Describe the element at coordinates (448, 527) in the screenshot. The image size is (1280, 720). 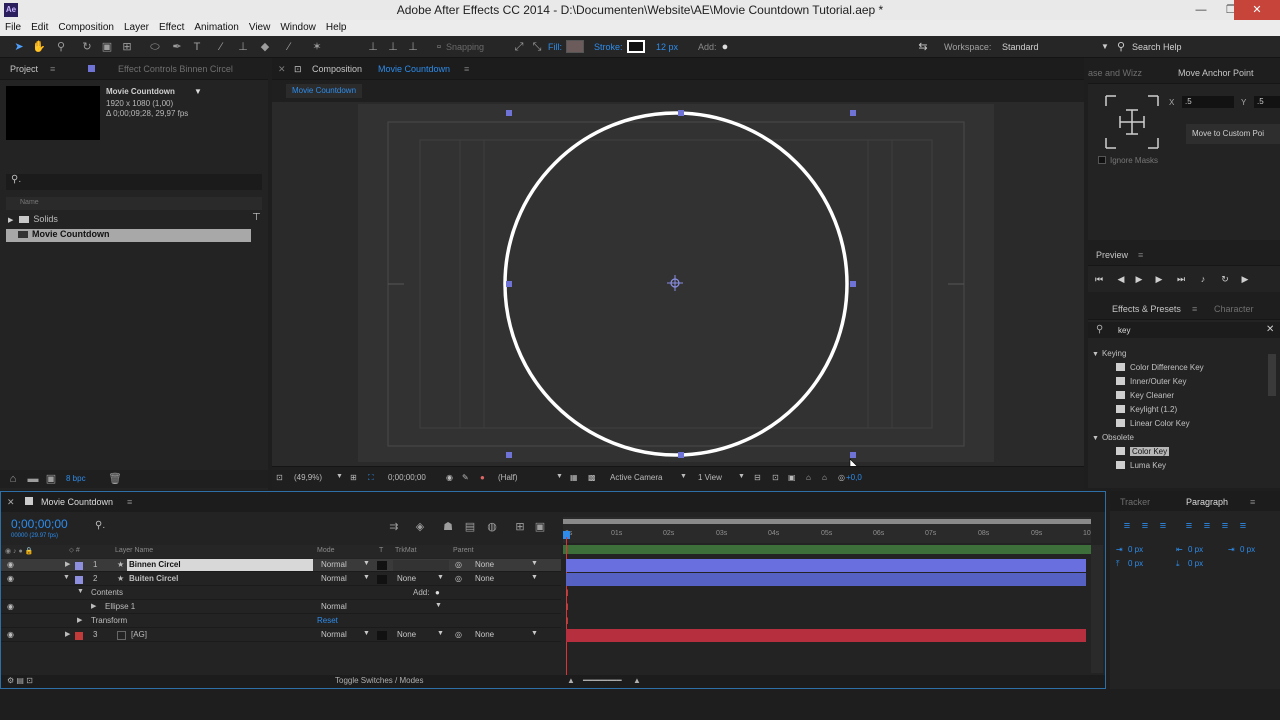
I see `hide-shy-layers-icon: ☗` at that location.